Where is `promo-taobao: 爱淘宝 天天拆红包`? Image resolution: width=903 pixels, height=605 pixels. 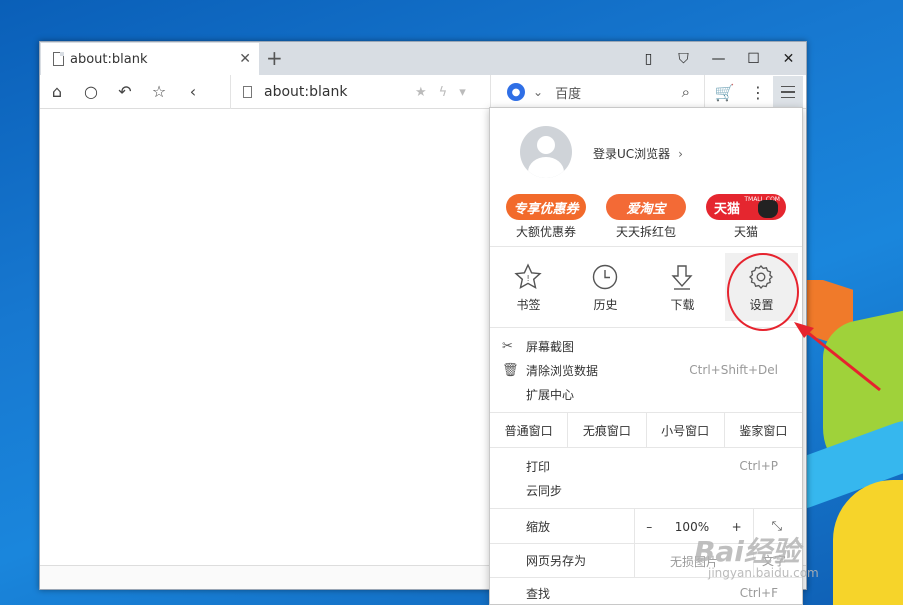 promo-taobao: 爱淘宝 天天拆红包 is located at coordinates (646, 220).